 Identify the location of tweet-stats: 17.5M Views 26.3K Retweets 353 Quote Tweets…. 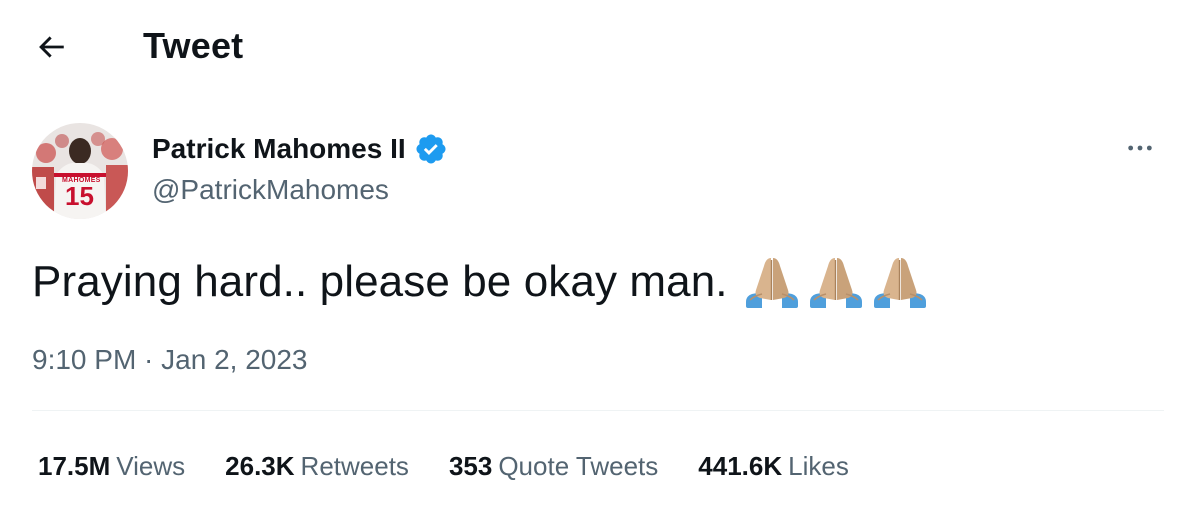
(463, 466).